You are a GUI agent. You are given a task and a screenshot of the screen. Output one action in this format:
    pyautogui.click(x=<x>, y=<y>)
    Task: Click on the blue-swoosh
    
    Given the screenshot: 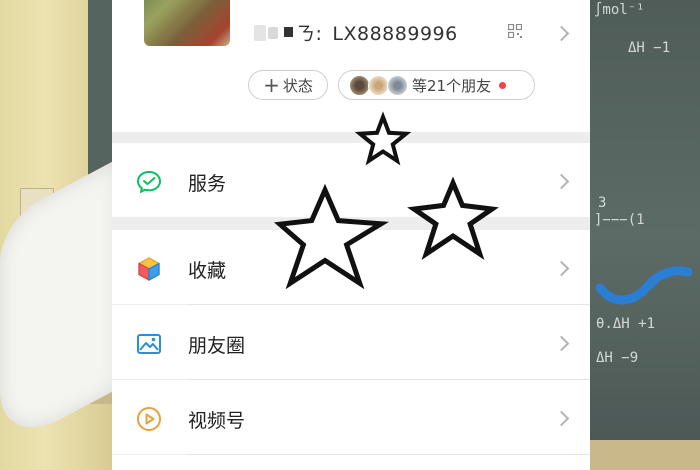 What is the action you would take?
    pyautogui.click(x=644, y=285)
    